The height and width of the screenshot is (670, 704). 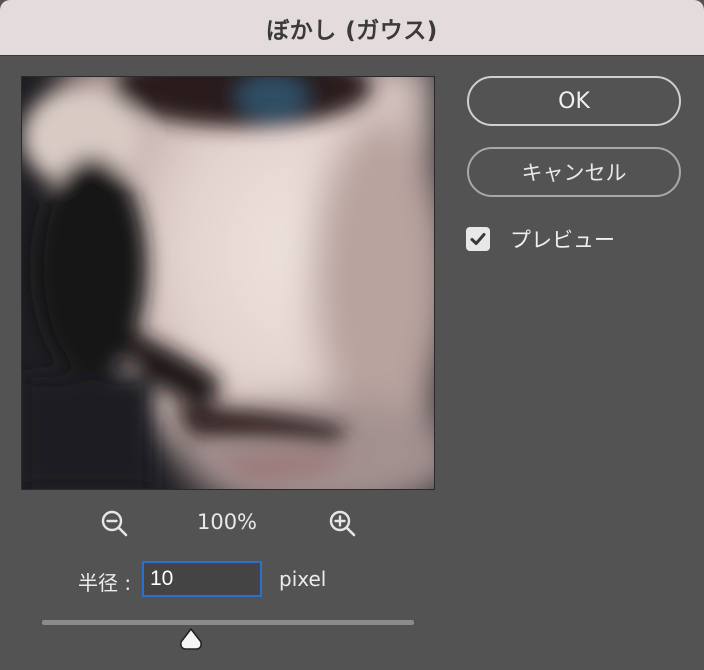 What do you see at coordinates (191, 639) in the screenshot?
I see `radius-slider-thumb` at bounding box center [191, 639].